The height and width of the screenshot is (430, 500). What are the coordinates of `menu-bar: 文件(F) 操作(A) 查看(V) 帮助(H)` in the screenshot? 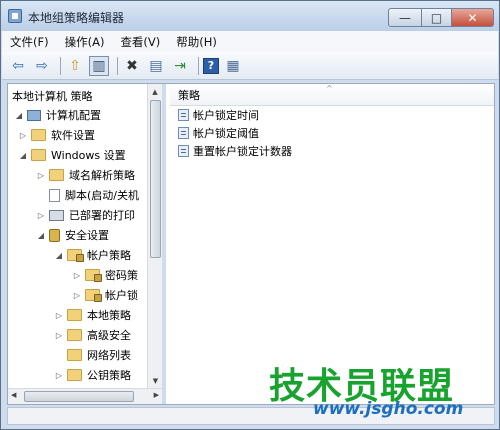 It's located at (250, 41).